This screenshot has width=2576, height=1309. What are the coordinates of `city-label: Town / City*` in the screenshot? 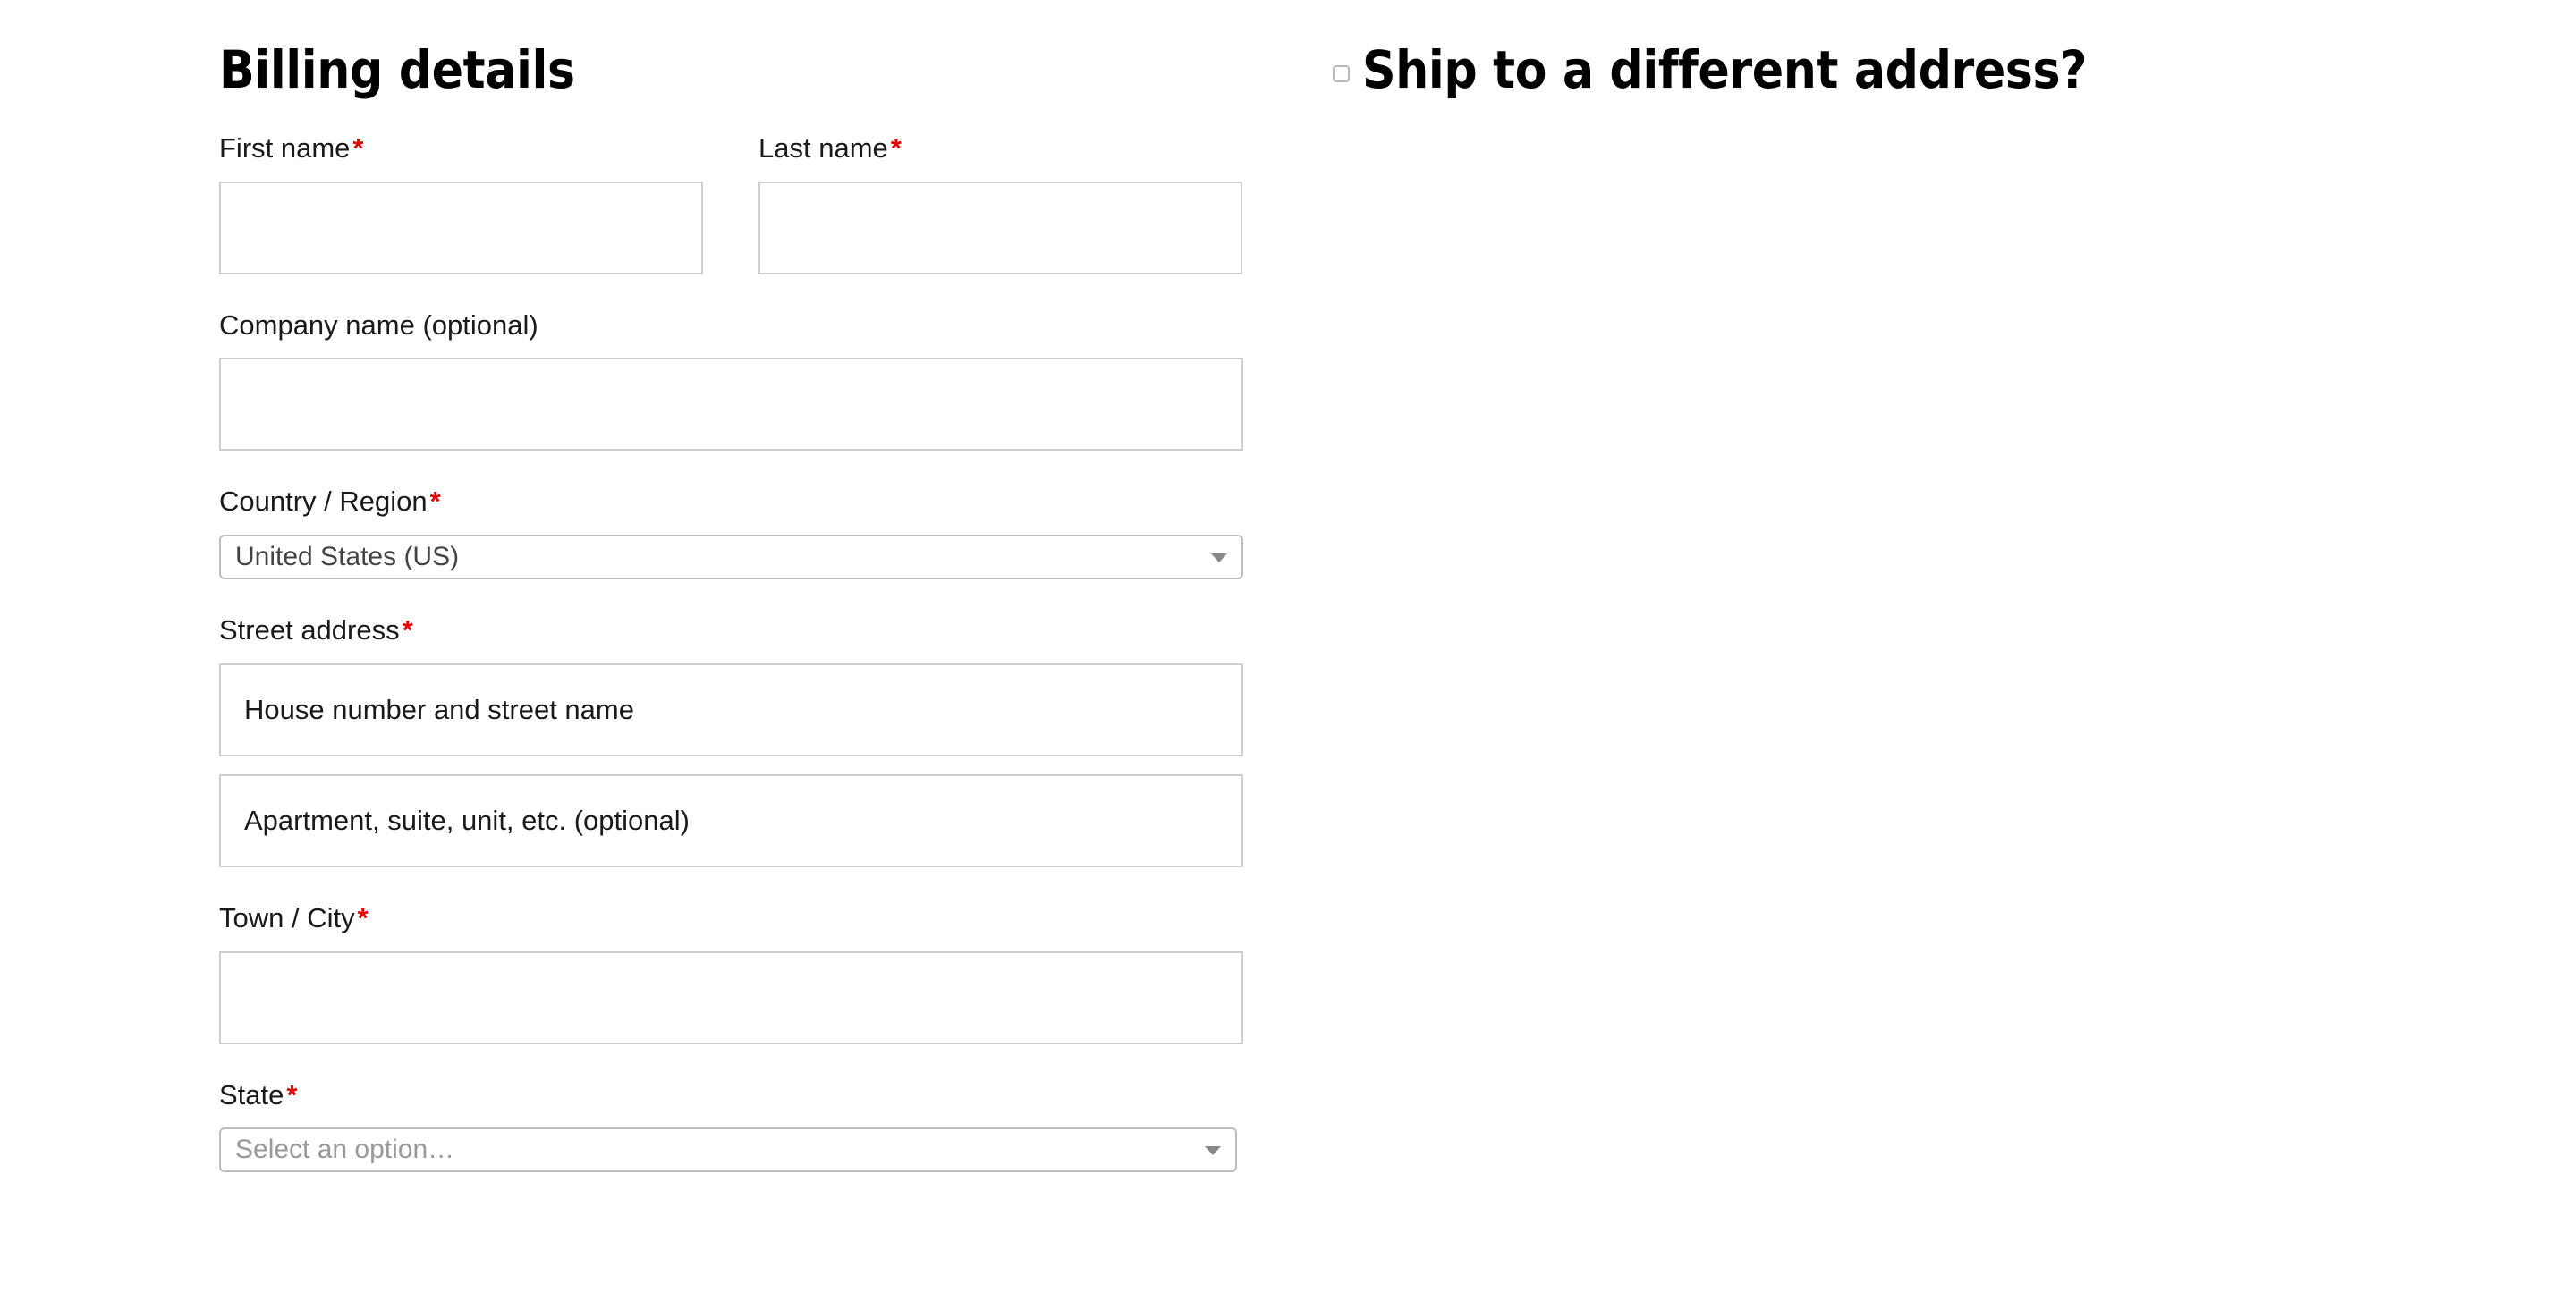 It's located at (731, 918).